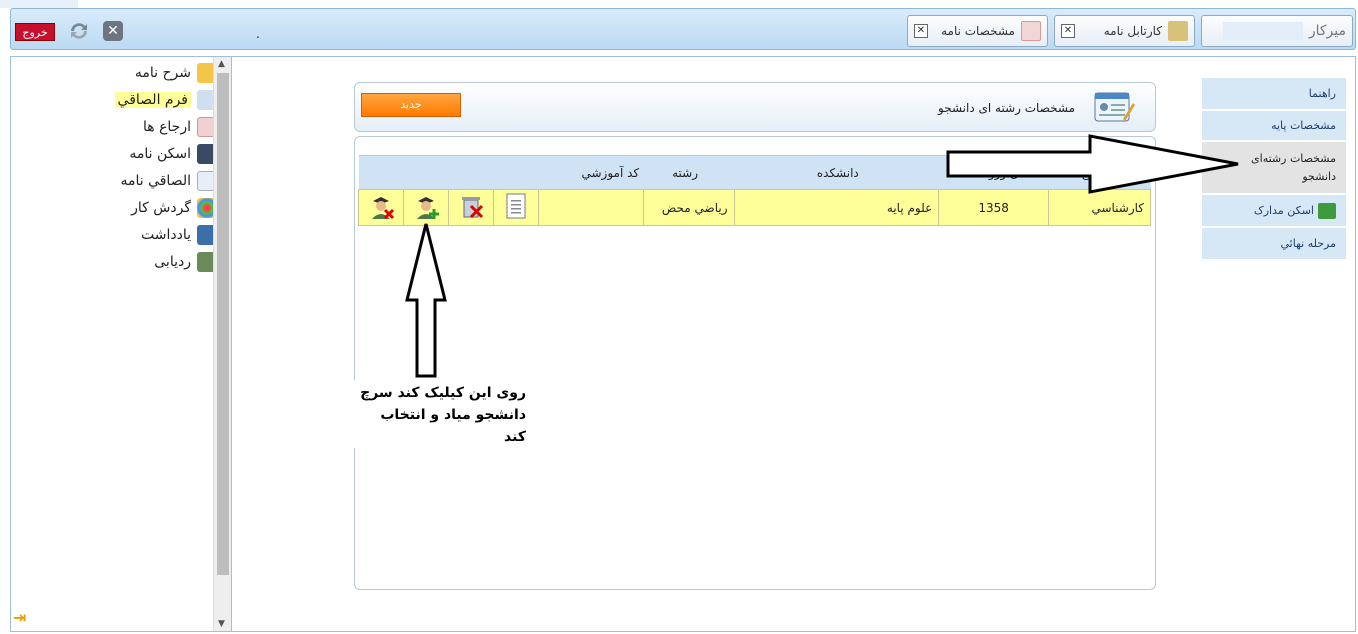 This screenshot has height=634, width=1358. What do you see at coordinates (688, 207) in the screenshot?
I see `cell-major: رياضي محض` at bounding box center [688, 207].